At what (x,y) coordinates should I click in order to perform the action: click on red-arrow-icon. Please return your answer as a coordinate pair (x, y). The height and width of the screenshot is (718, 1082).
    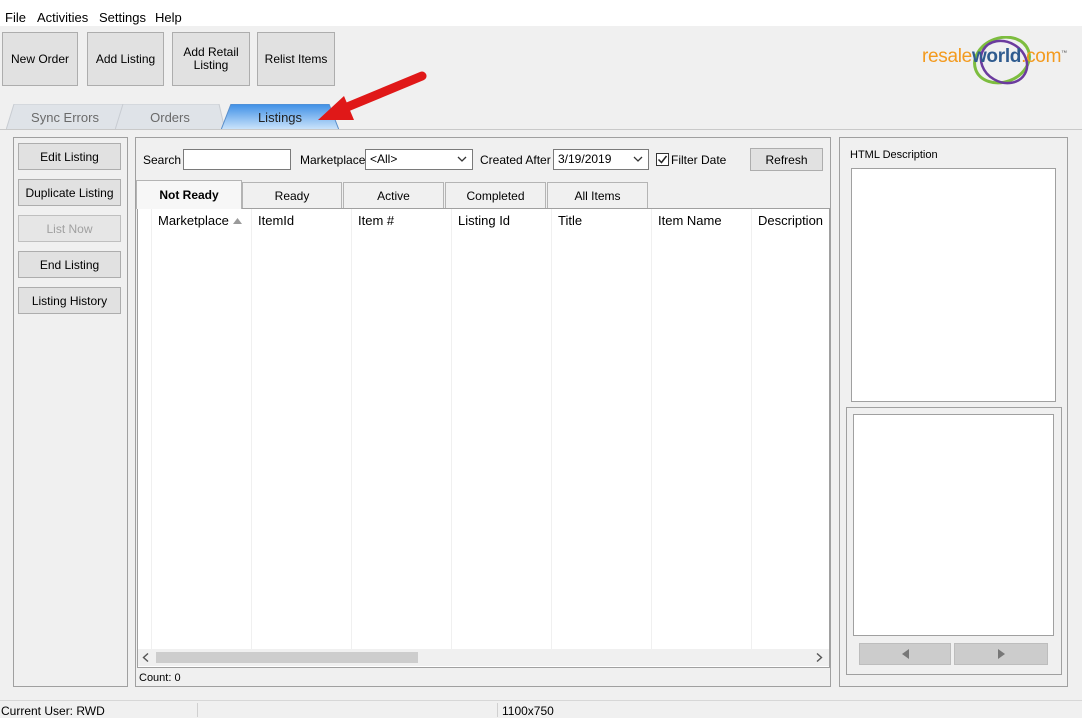
    Looking at the image, I should click on (372, 95).